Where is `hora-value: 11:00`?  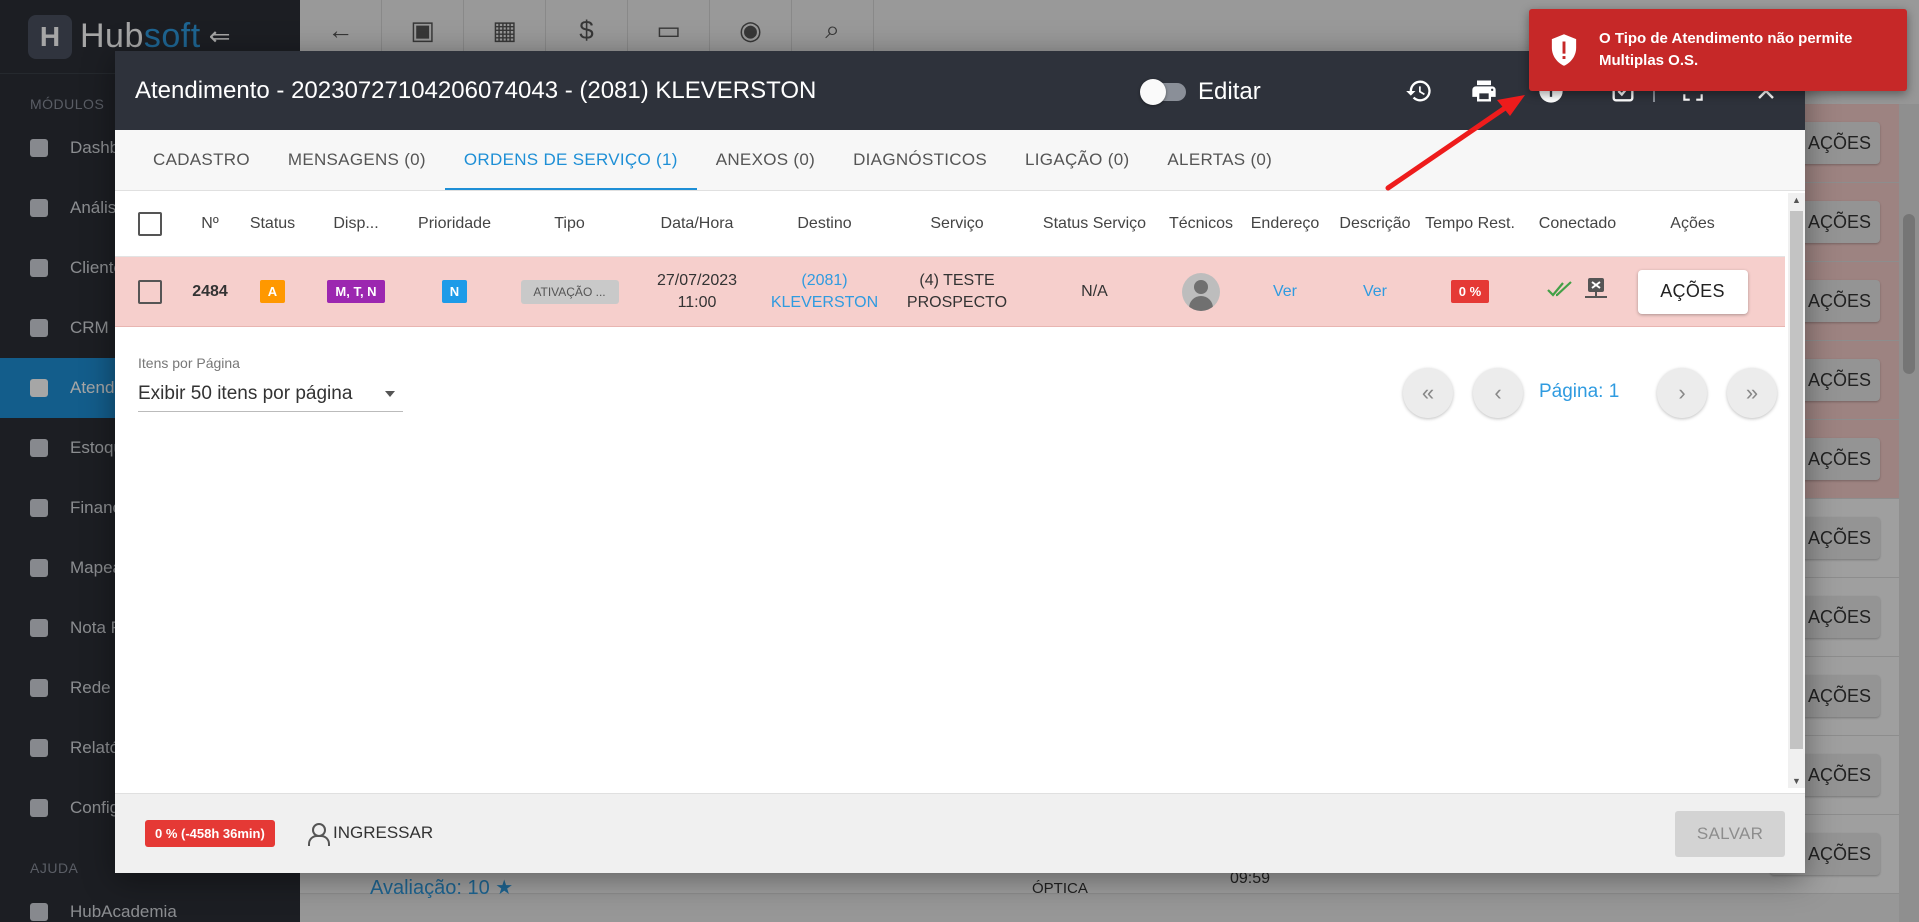 hora-value: 11:00 is located at coordinates (697, 302).